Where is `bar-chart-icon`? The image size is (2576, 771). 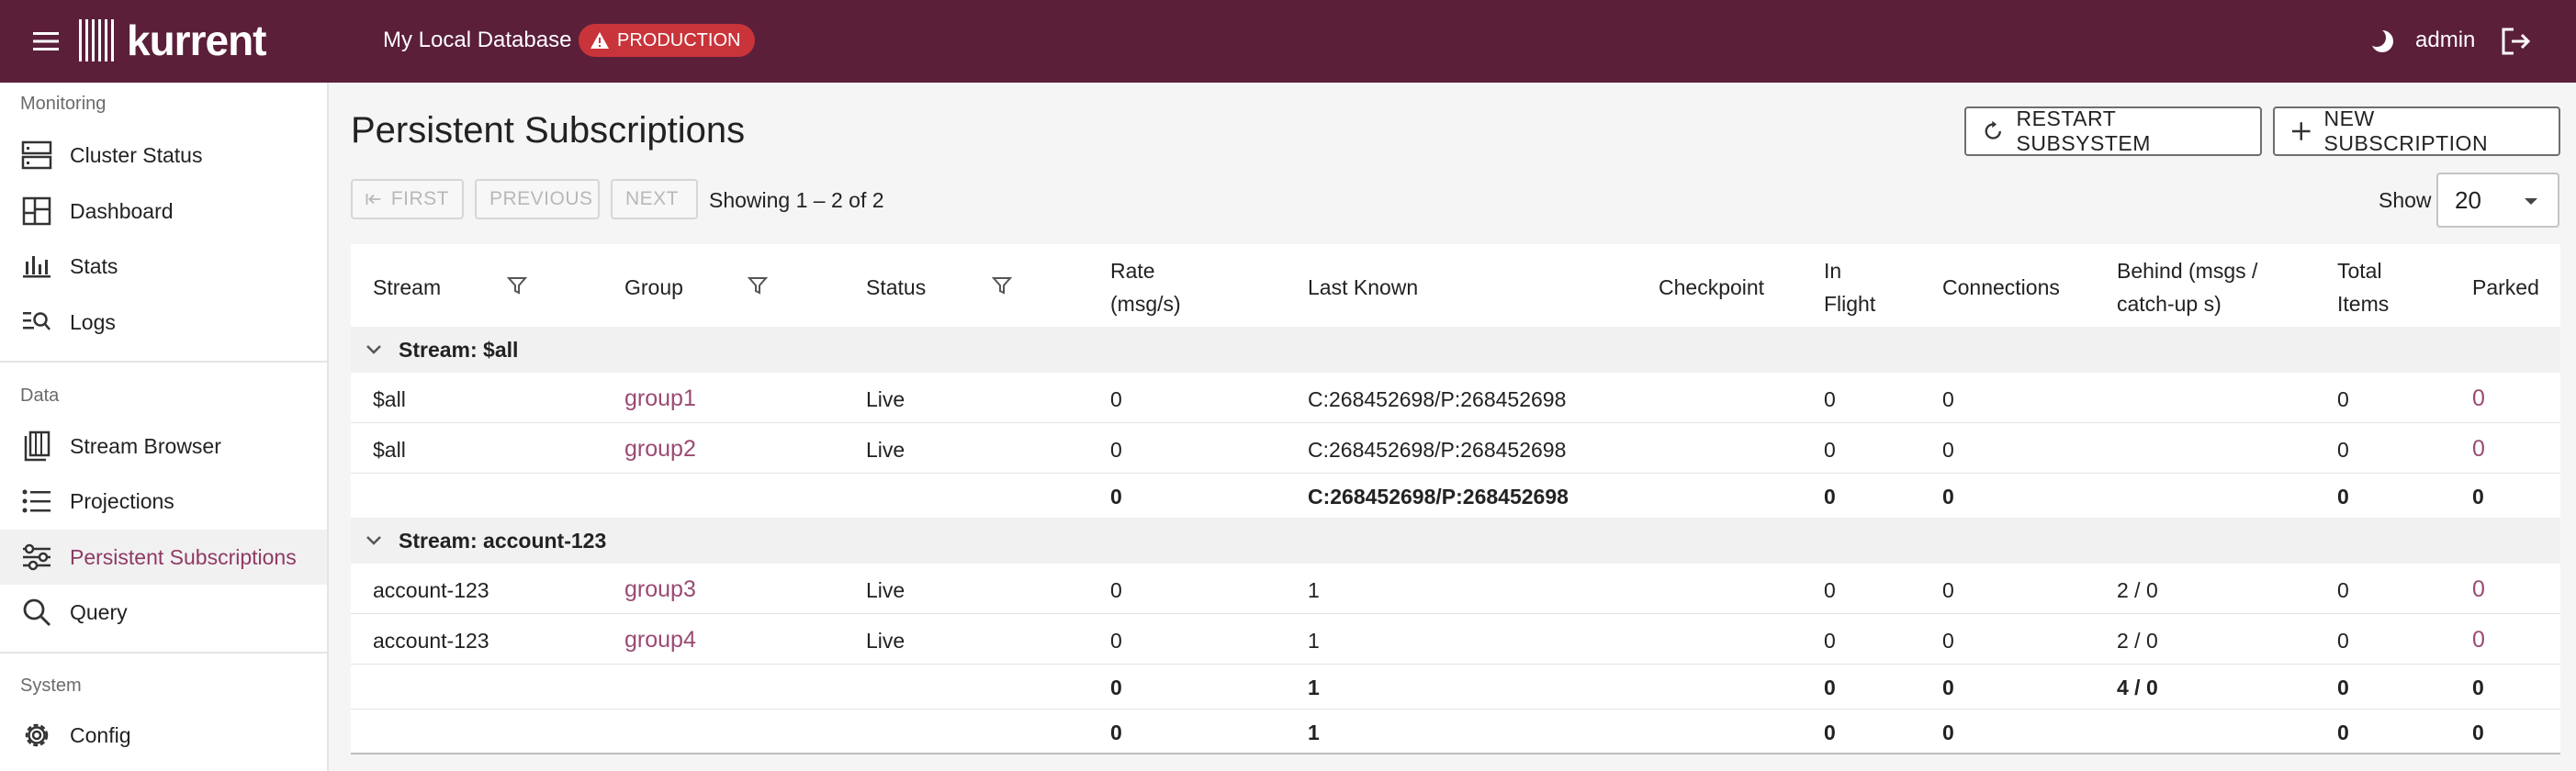
bar-chart-icon is located at coordinates (36, 266).